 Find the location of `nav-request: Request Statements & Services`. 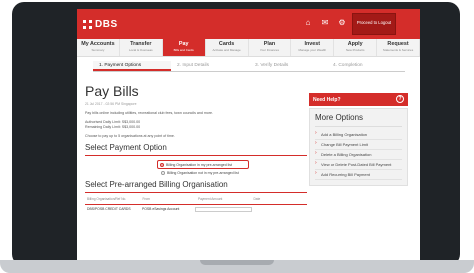

nav-request: Request Statements & Services is located at coordinates (398, 47).